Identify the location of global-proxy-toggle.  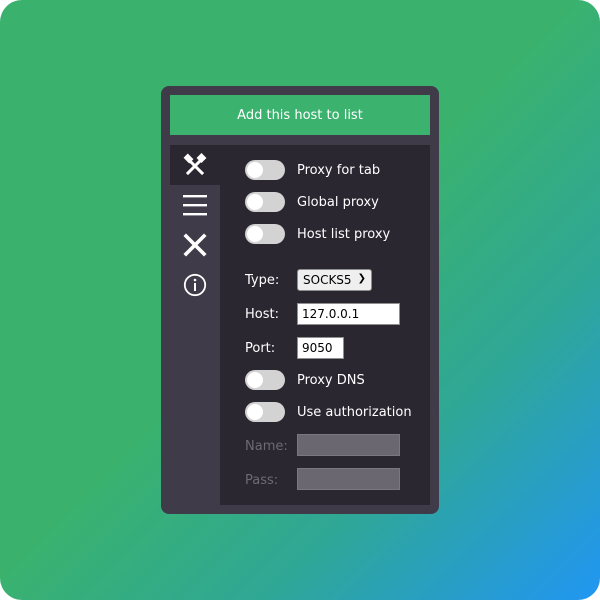
(265, 202).